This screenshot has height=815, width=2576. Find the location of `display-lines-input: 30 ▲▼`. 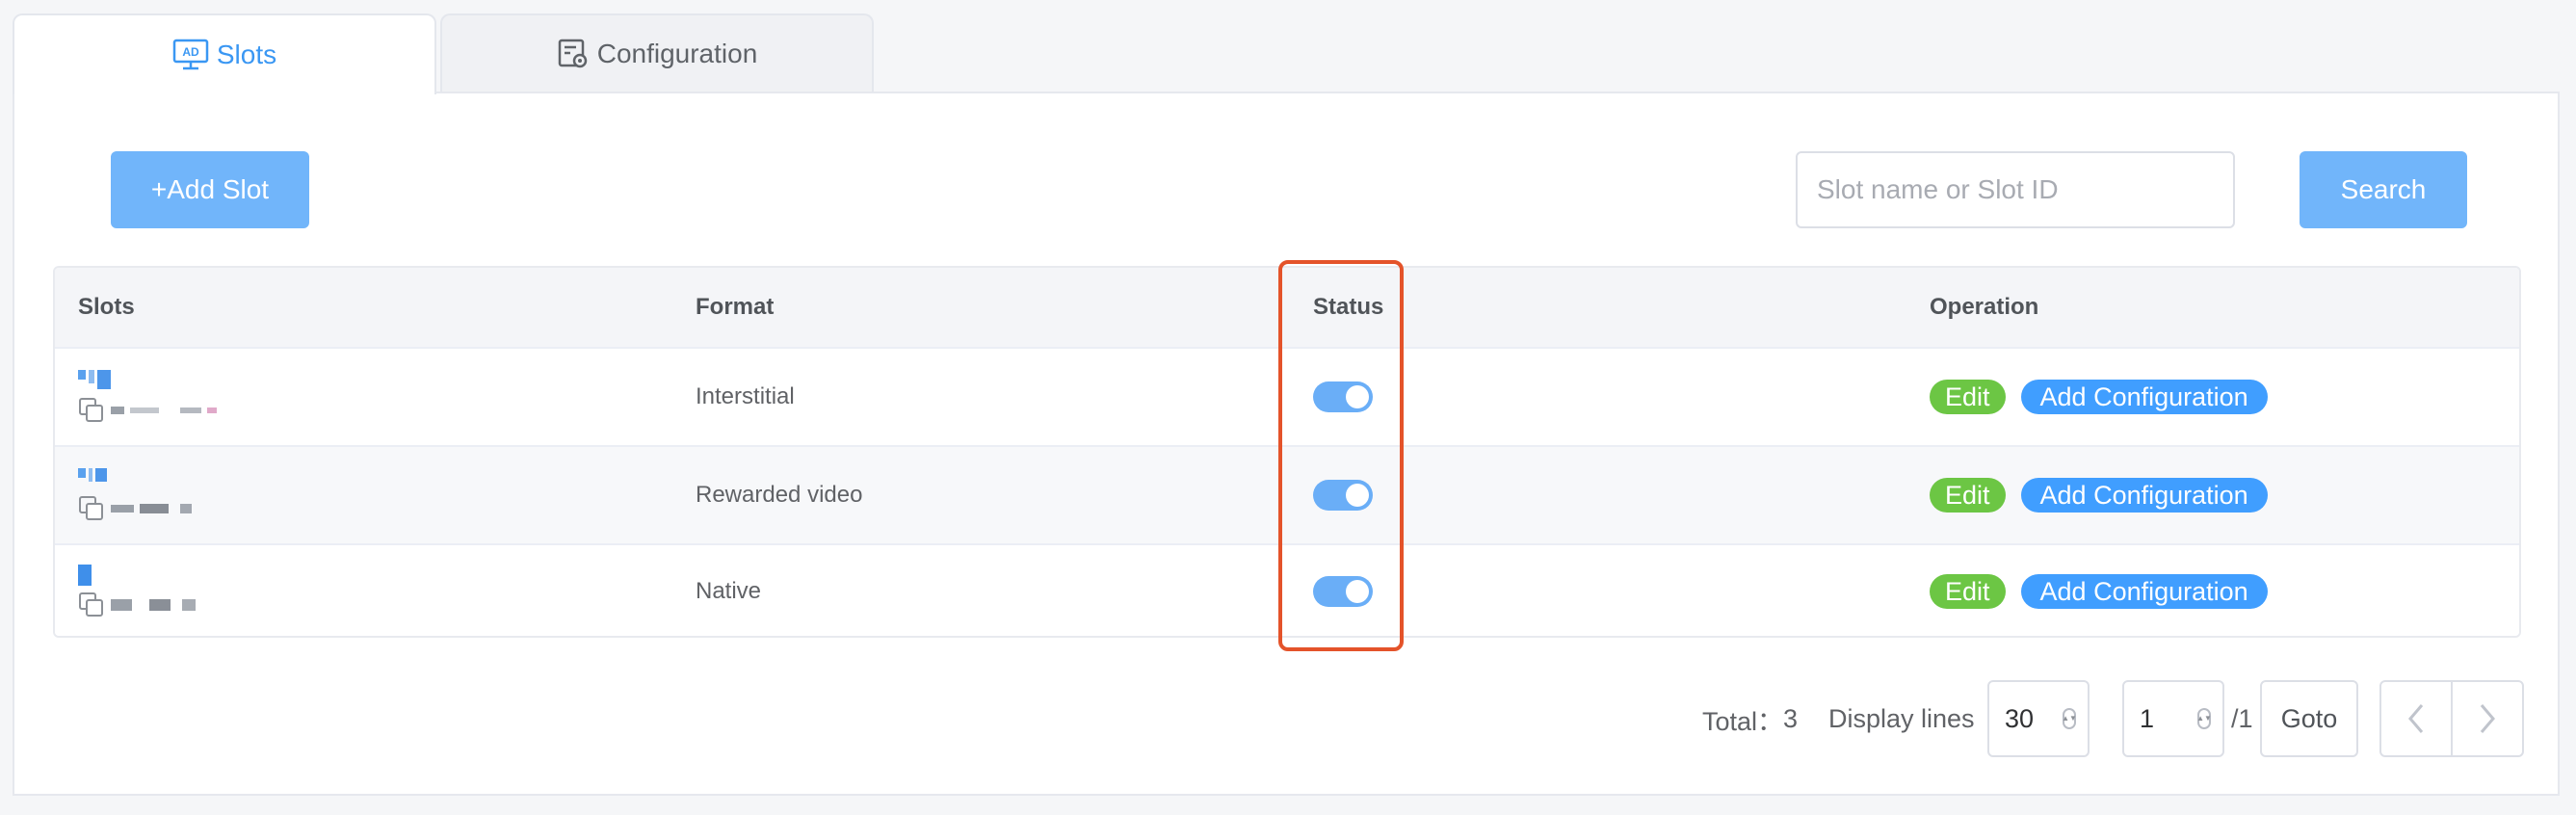

display-lines-input: 30 ▲▼ is located at coordinates (2038, 718).